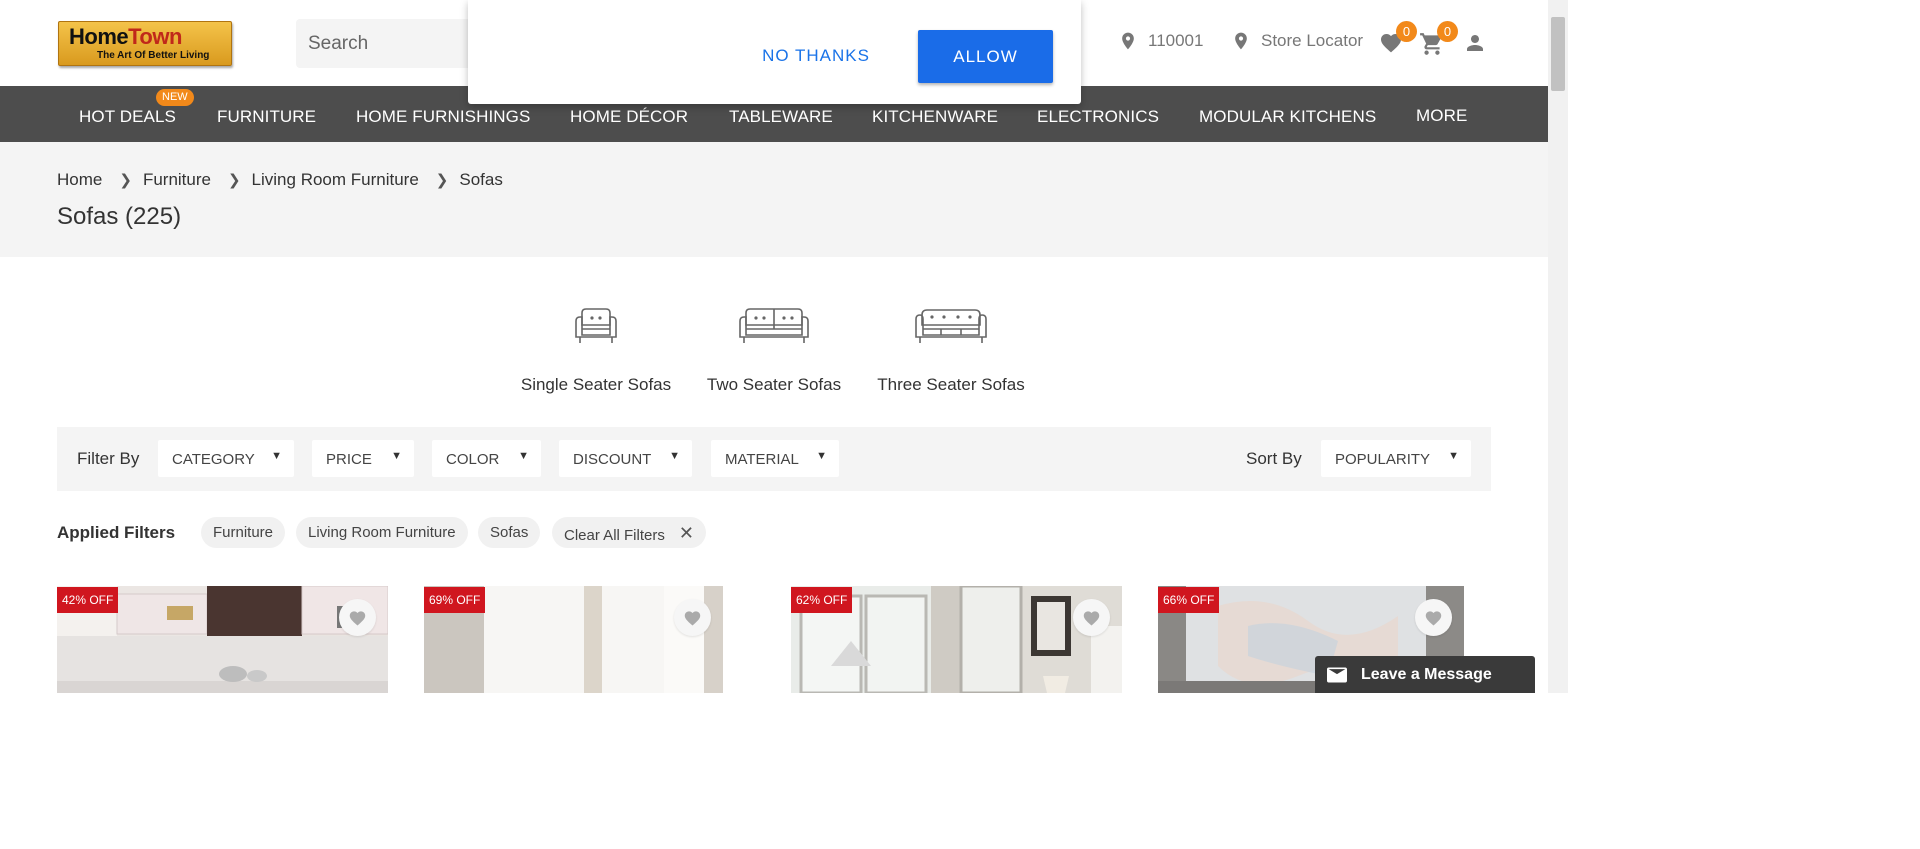 The image size is (1920, 849). I want to click on dropdown-label: MATERIAL, so click(762, 459).